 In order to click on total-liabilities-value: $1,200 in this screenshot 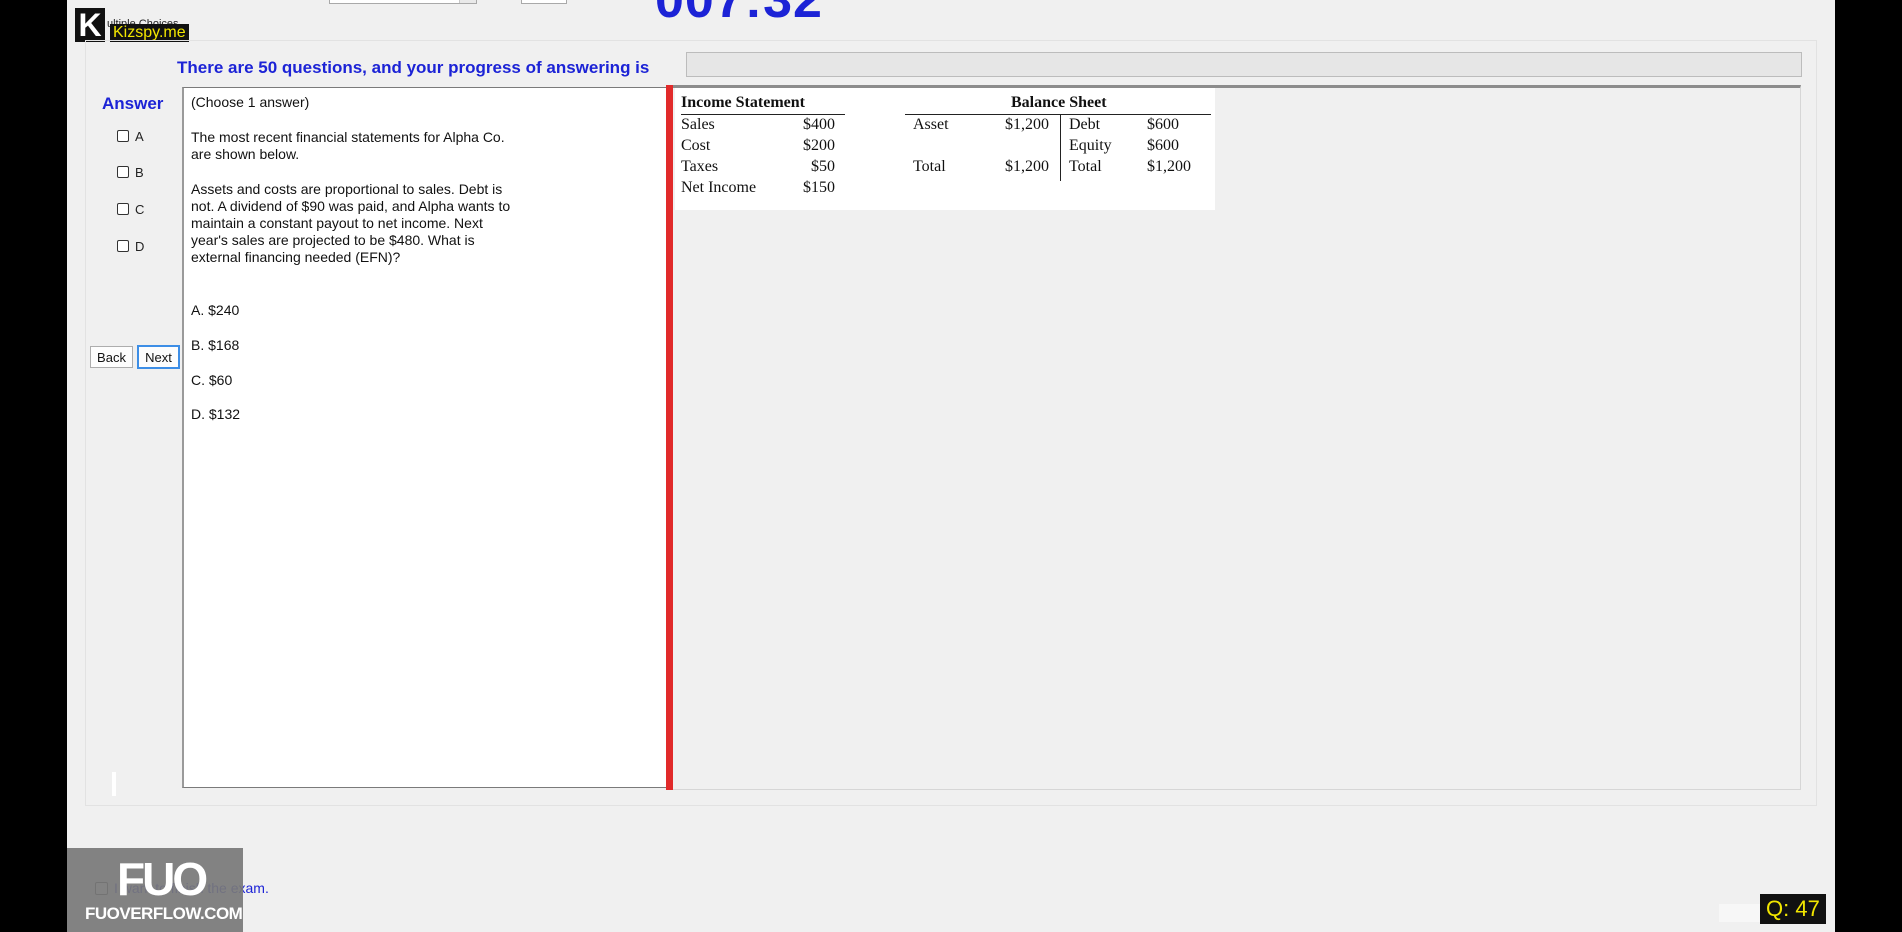, I will do `click(1169, 166)`.